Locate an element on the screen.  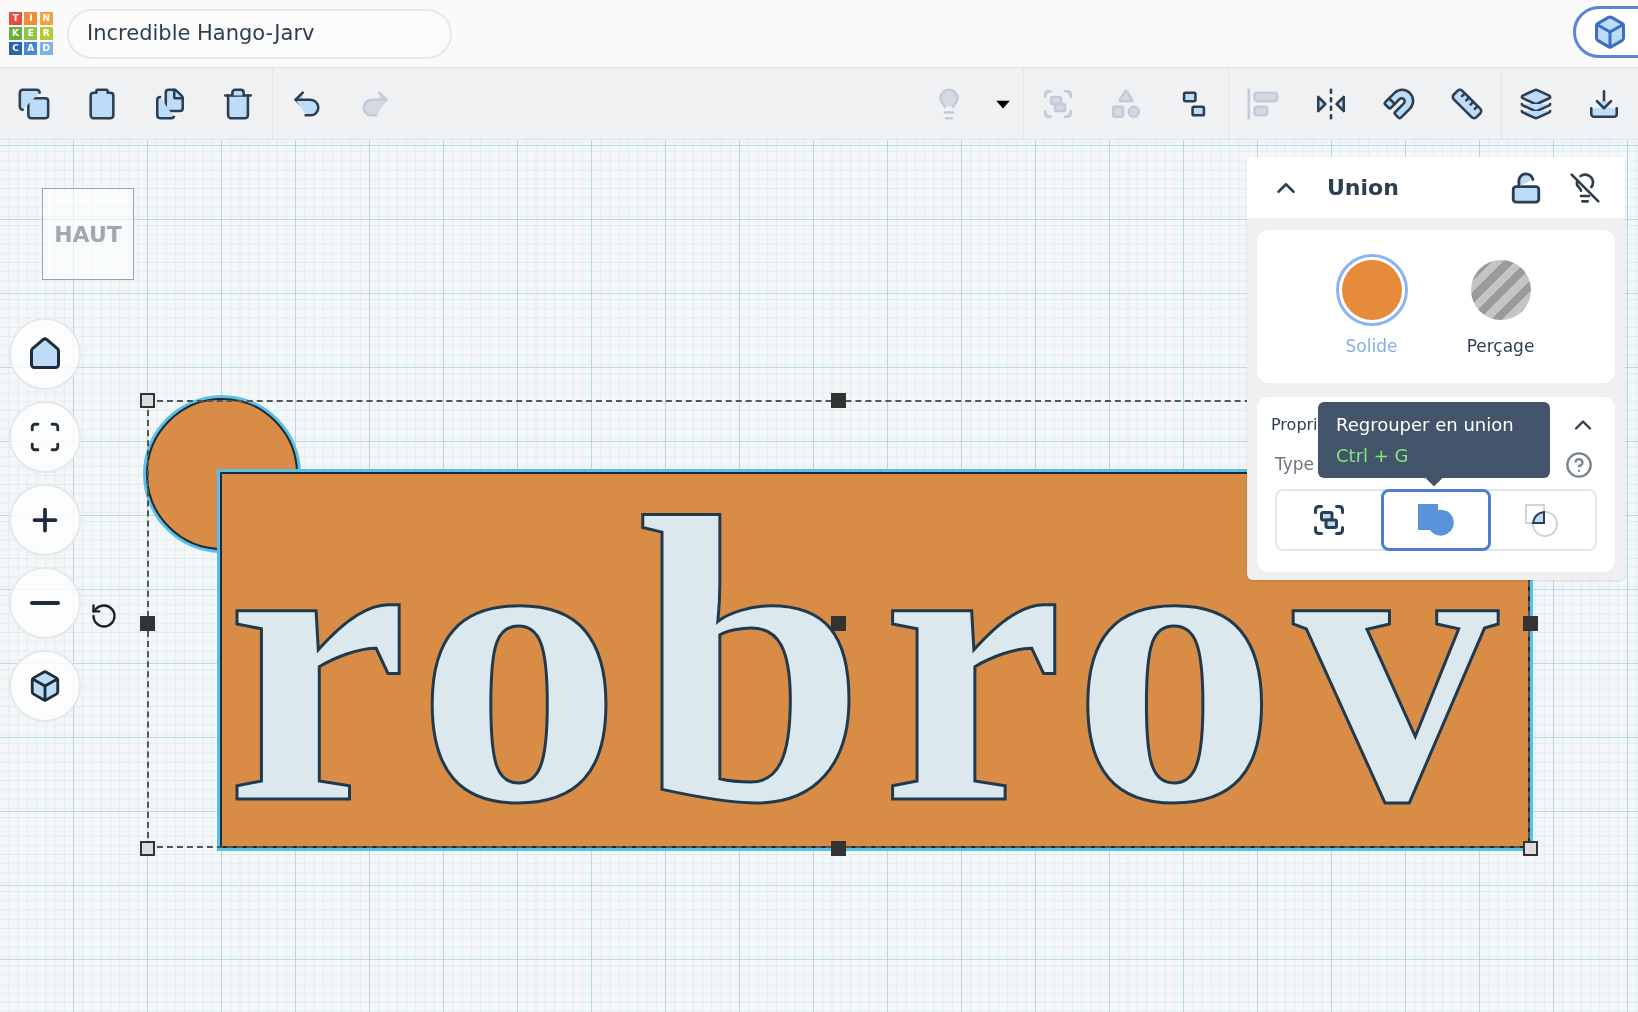
design-title-field: Incredible Hango-Jarv is located at coordinates (259, 33).